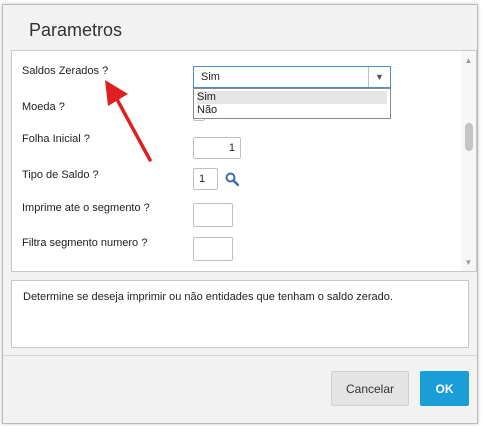  Describe the element at coordinates (379, 77) in the screenshot. I see `chevron-down-icon: ▼` at that location.